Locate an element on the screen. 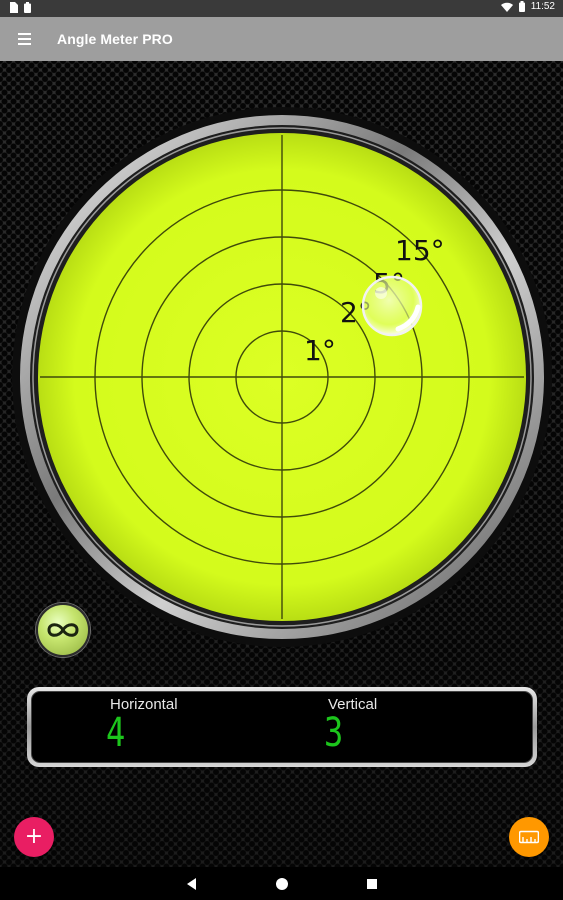 Image resolution: width=563 pixels, height=900 pixels. vertical-value: 3 is located at coordinates (334, 733).